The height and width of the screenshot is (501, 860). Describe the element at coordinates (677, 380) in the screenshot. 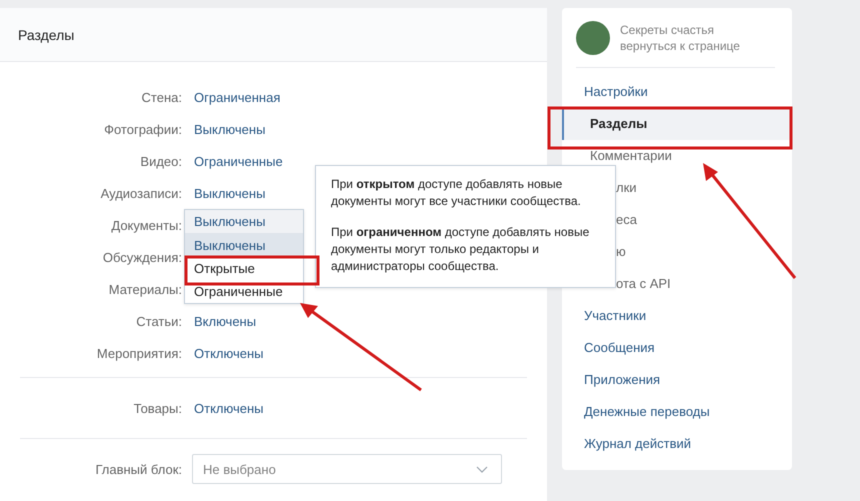

I see `sidebar-item: Приложения` at that location.